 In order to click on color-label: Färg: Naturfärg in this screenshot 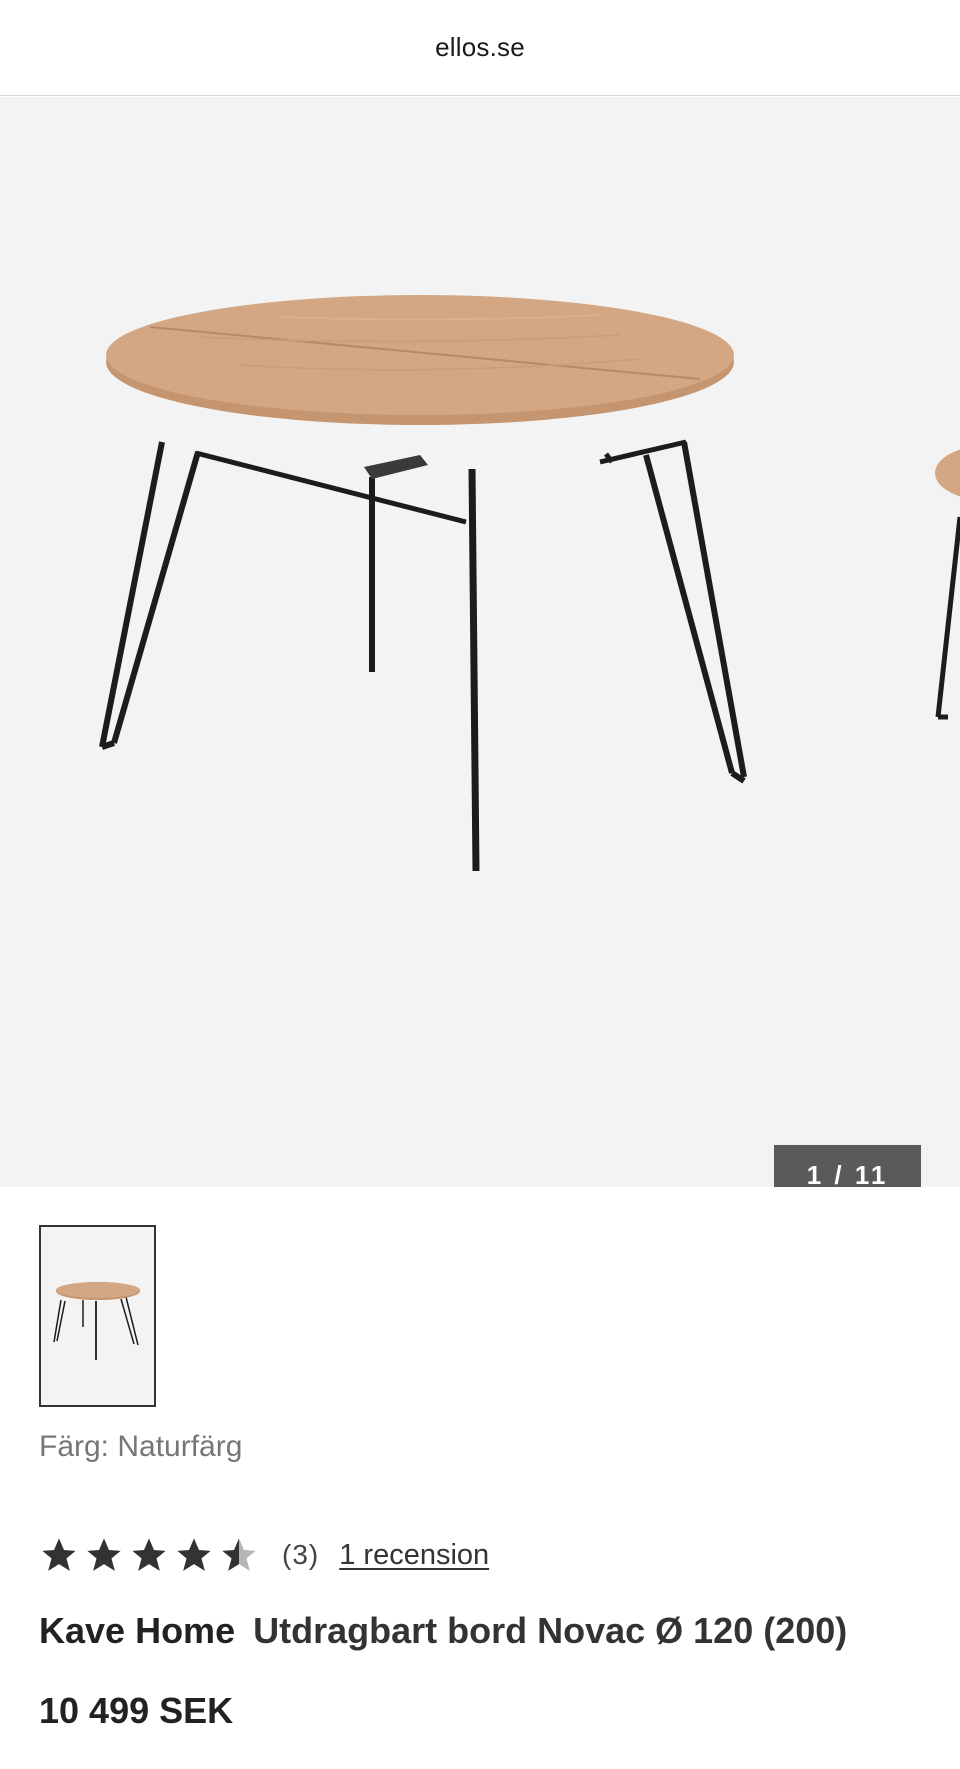, I will do `click(141, 1446)`.